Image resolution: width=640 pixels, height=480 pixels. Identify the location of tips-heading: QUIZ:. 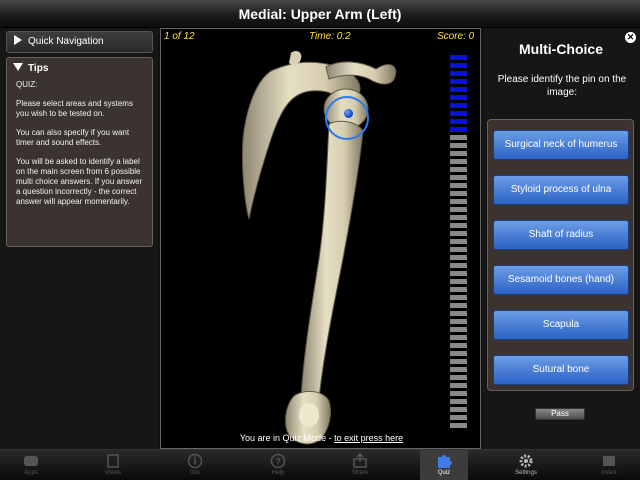
(27, 84).